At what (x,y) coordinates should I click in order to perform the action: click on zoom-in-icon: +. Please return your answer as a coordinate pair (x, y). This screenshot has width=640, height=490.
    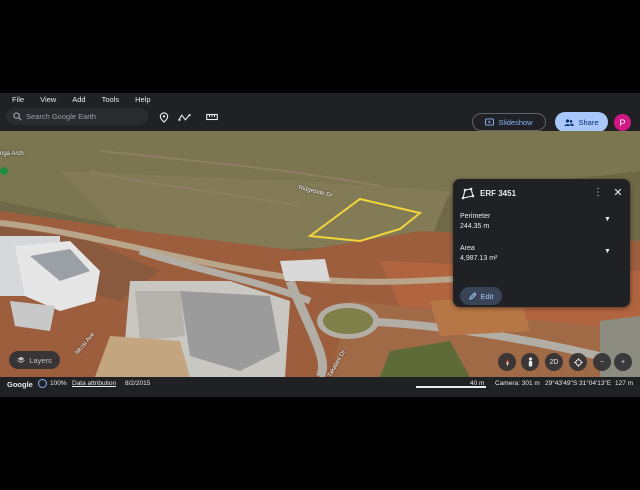
    Looking at the image, I should click on (623, 362).